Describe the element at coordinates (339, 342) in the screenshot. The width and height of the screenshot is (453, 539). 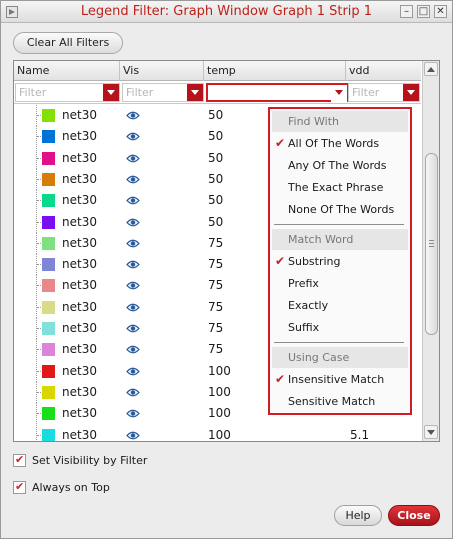
I see `menu-separator` at that location.